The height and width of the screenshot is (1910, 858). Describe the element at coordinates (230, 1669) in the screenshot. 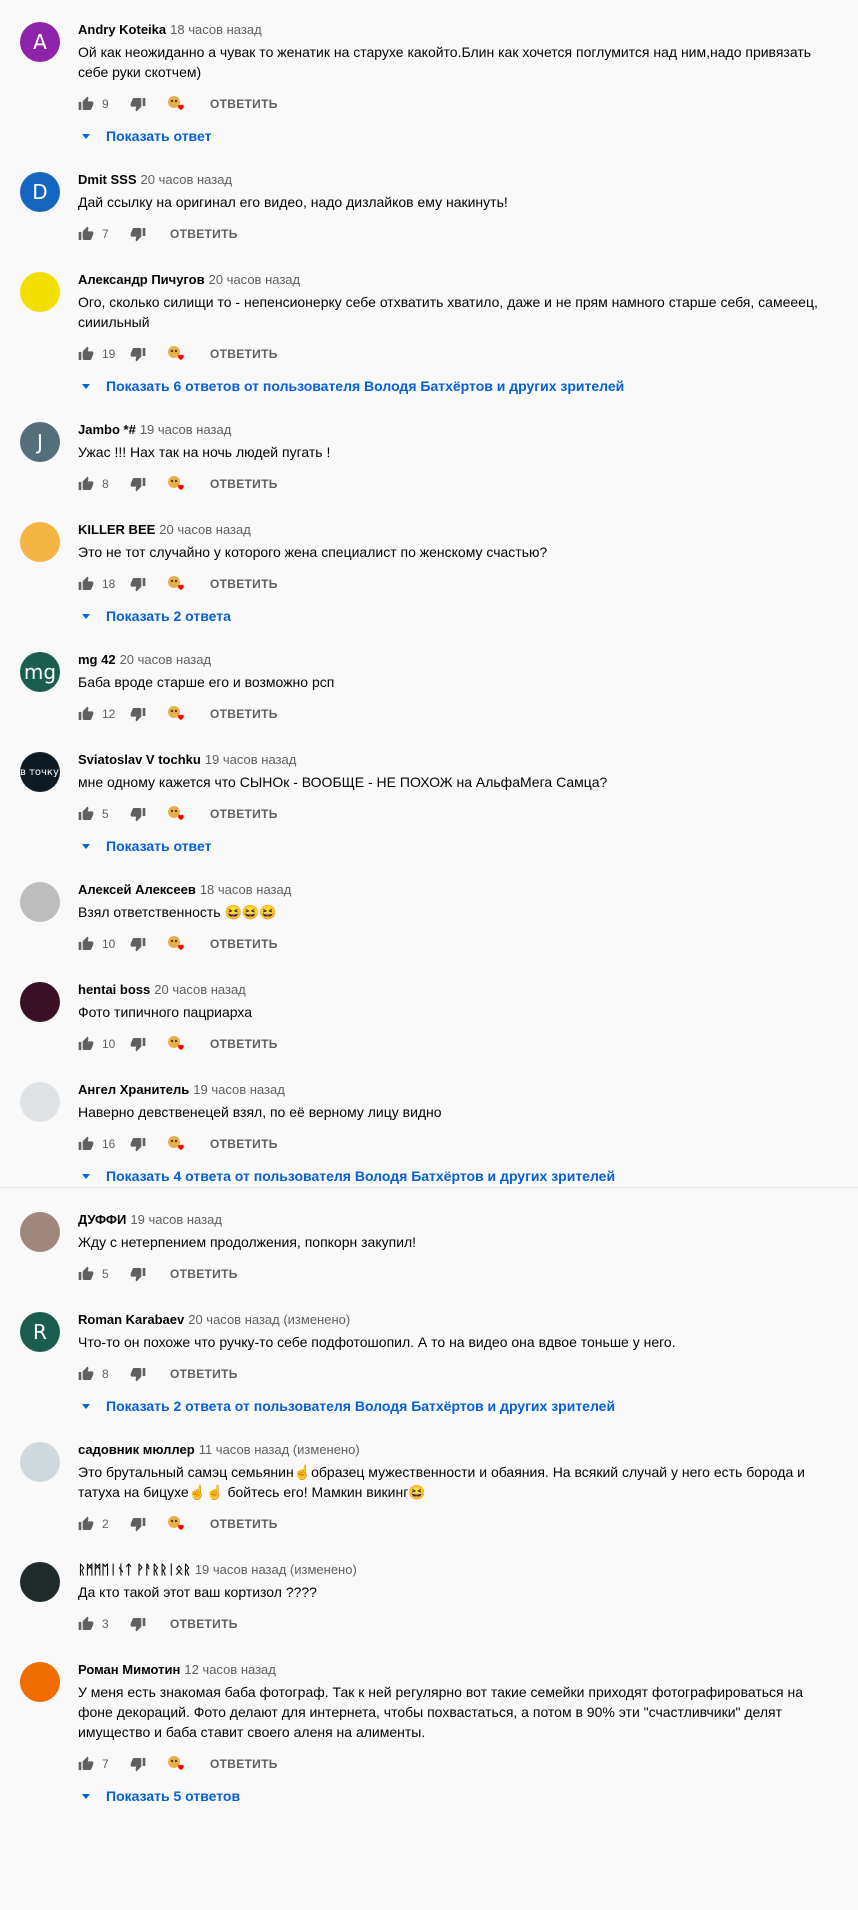

I see `comment-time: 12 часов назад` at that location.